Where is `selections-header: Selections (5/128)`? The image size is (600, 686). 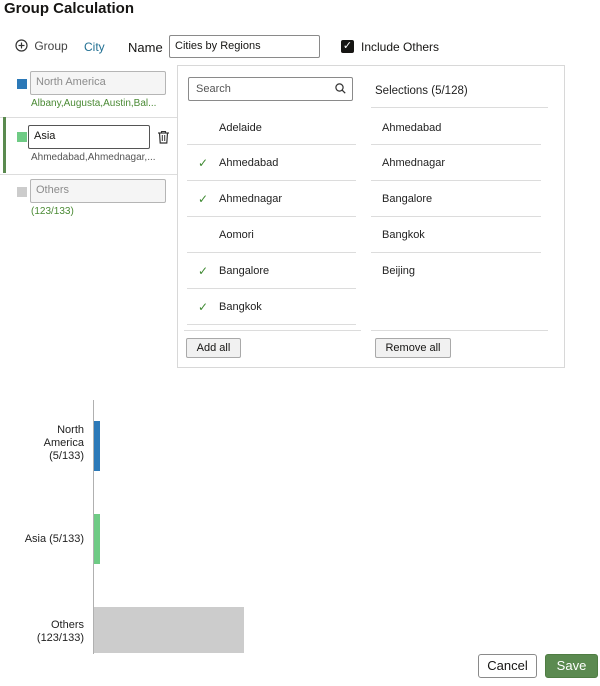 selections-header: Selections (5/128) is located at coordinates (421, 91).